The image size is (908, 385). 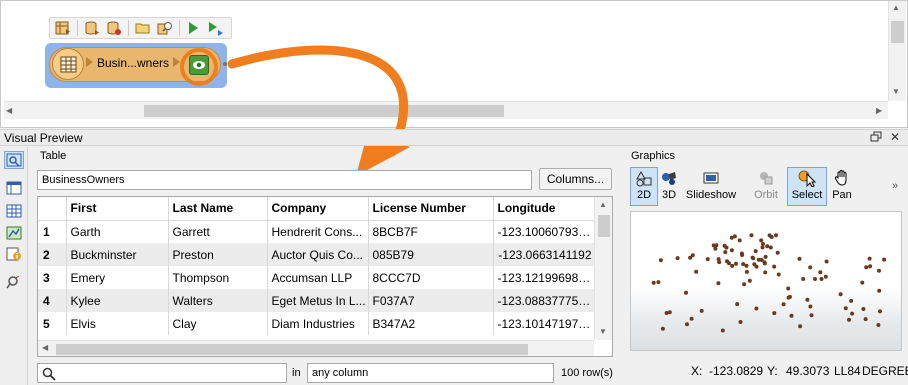 I want to click on cell-longitude: -123.1014719755, so click(x=544, y=323).